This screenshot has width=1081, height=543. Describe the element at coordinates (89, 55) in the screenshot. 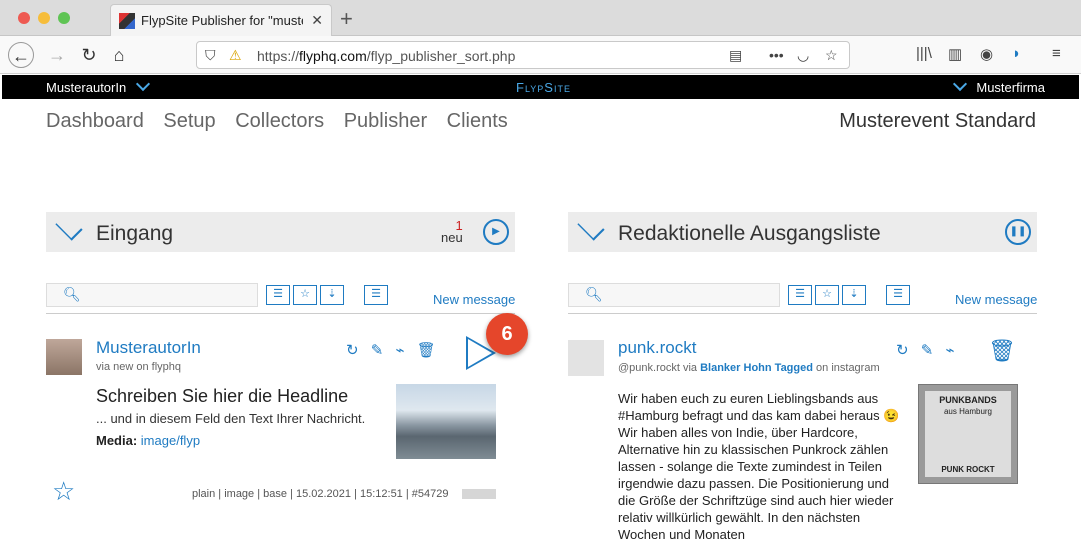

I see `reload-button: ↻` at that location.